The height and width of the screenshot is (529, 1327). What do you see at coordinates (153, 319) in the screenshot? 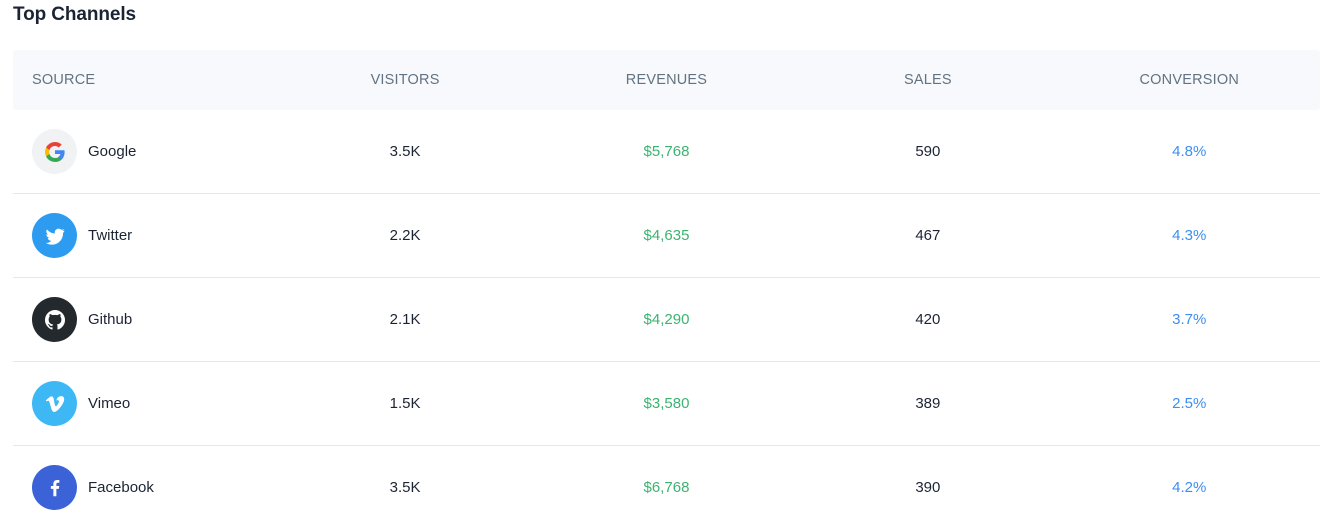
I see `source-wrap: Github` at bounding box center [153, 319].